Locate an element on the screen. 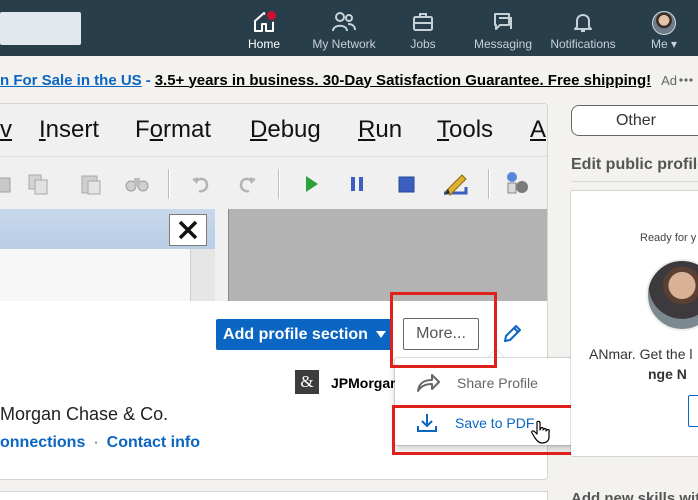 This screenshot has height=500, width=698. network-icon is located at coordinates (344, 22).